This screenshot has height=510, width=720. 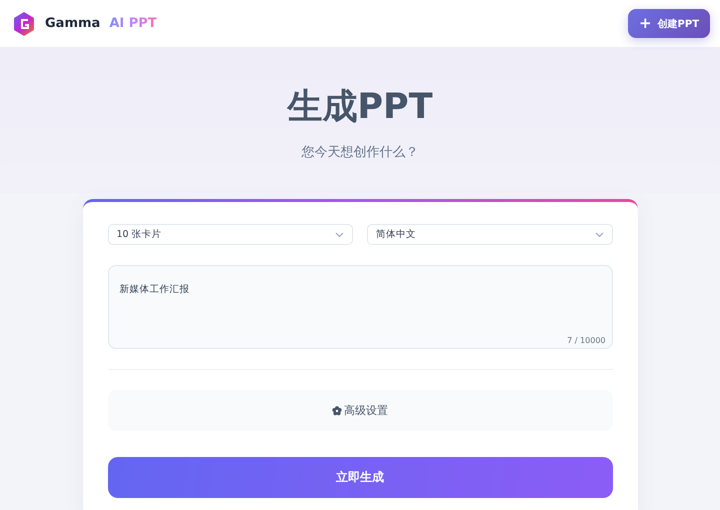 I want to click on dropdown-field: 简体中文, so click(x=489, y=234).